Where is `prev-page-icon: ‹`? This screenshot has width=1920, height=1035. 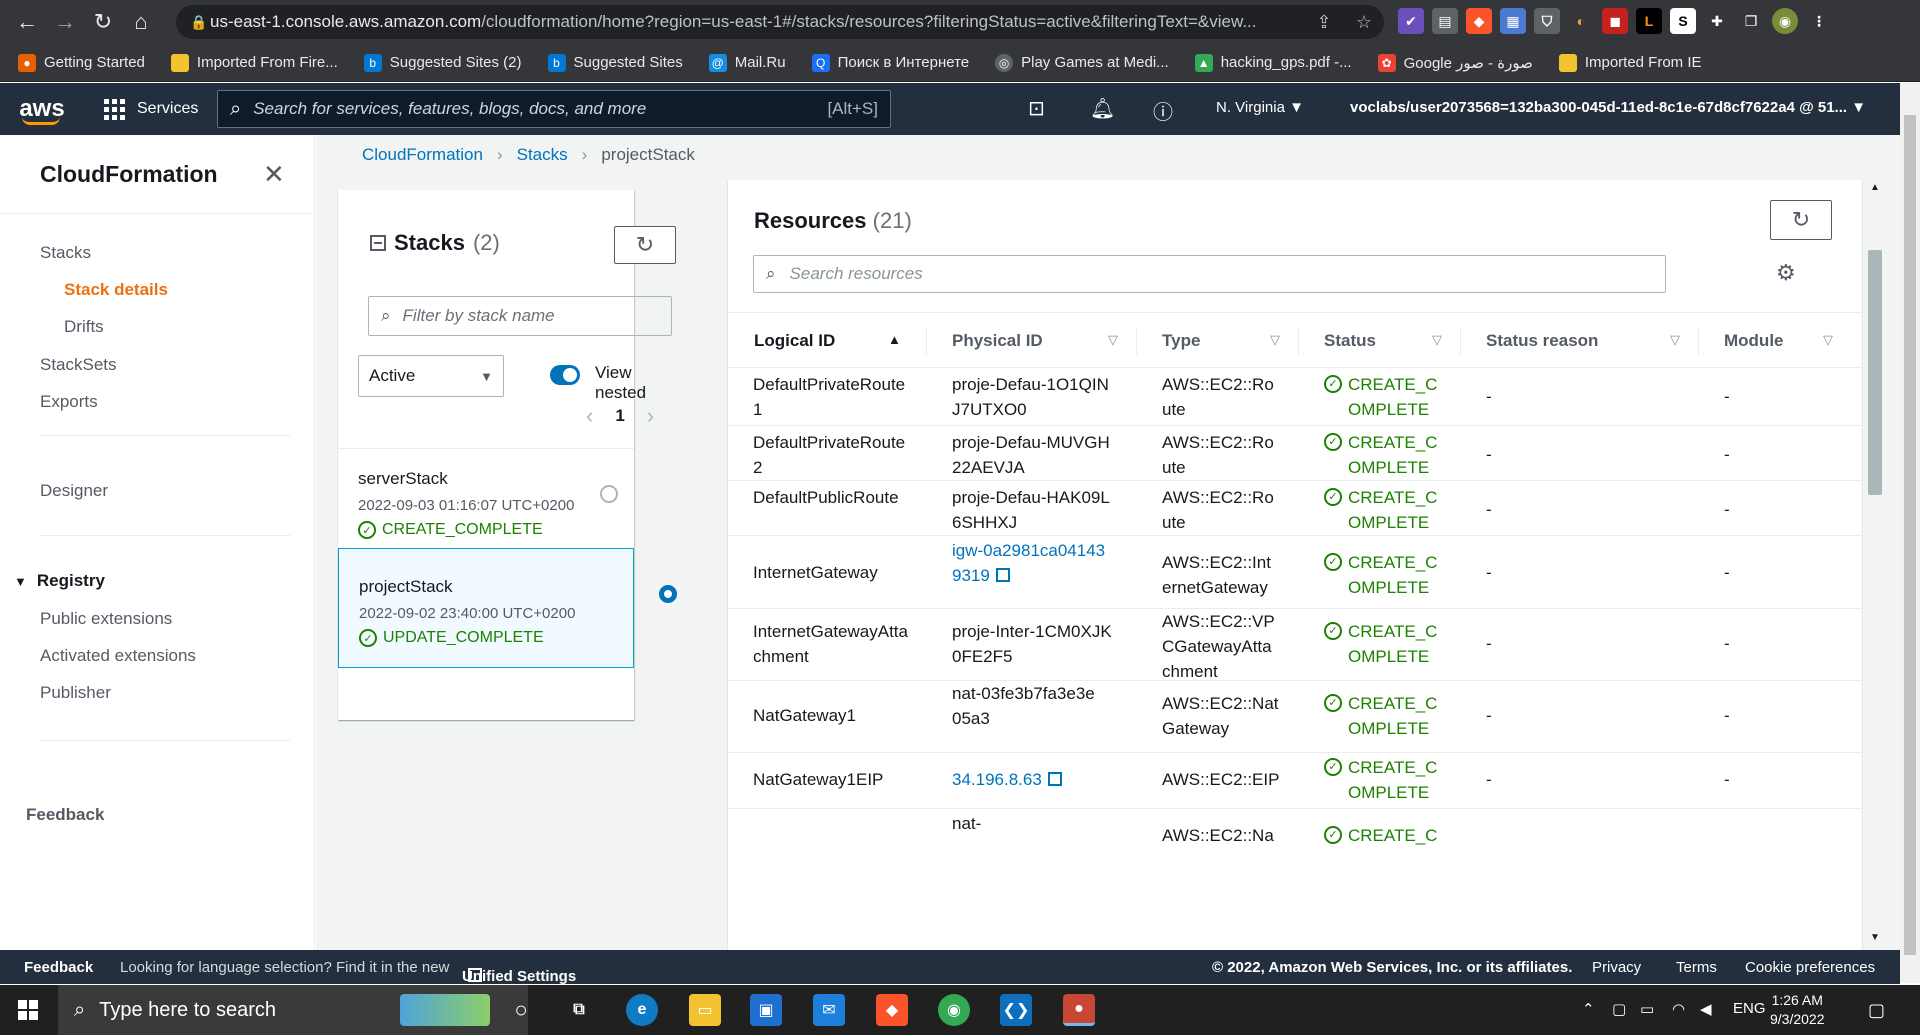 prev-page-icon: ‹ is located at coordinates (589, 416).